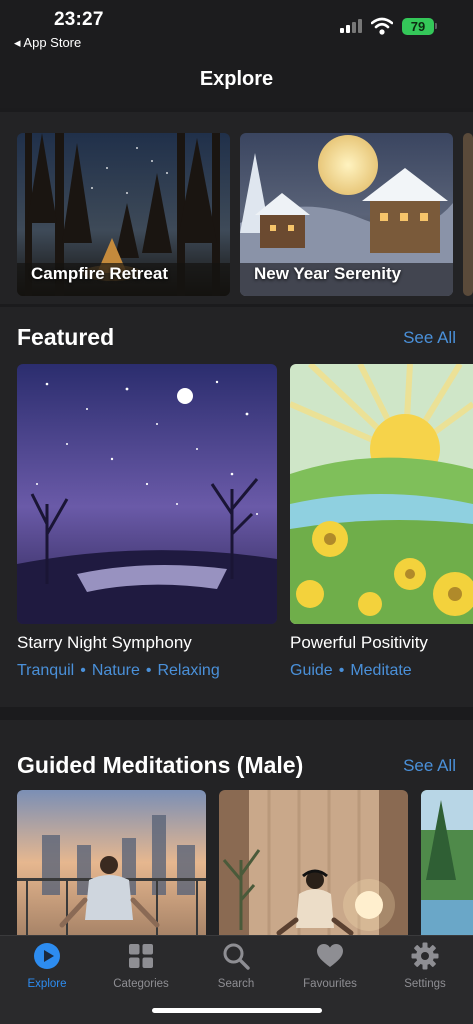 The image size is (473, 1024). What do you see at coordinates (123, 214) in the screenshot?
I see `carousel-card-campfire-retreat: Campfire Retreat` at bounding box center [123, 214].